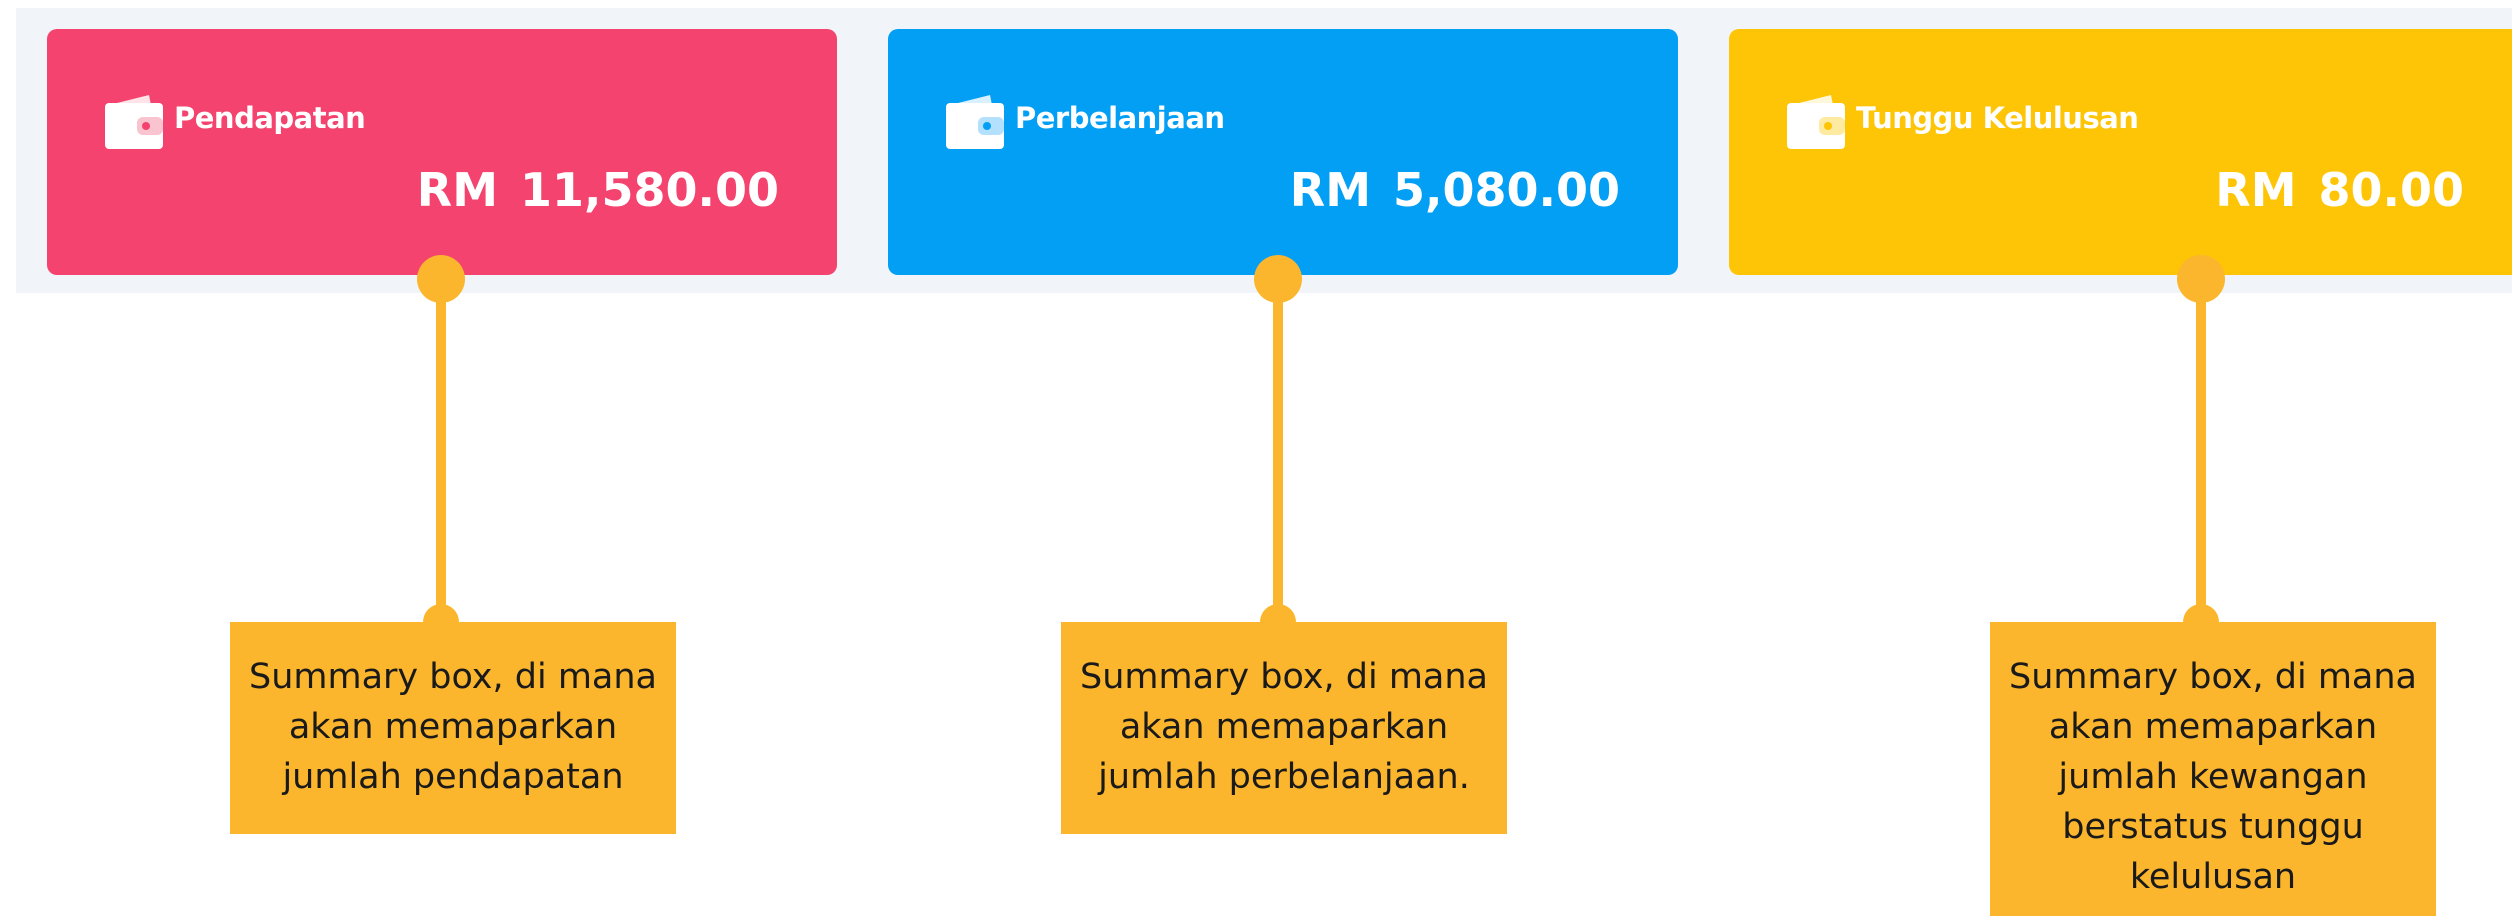 Image resolution: width=2512 pixels, height=916 pixels. What do you see at coordinates (2213, 877) in the screenshot?
I see `note-line: kelulusan` at bounding box center [2213, 877].